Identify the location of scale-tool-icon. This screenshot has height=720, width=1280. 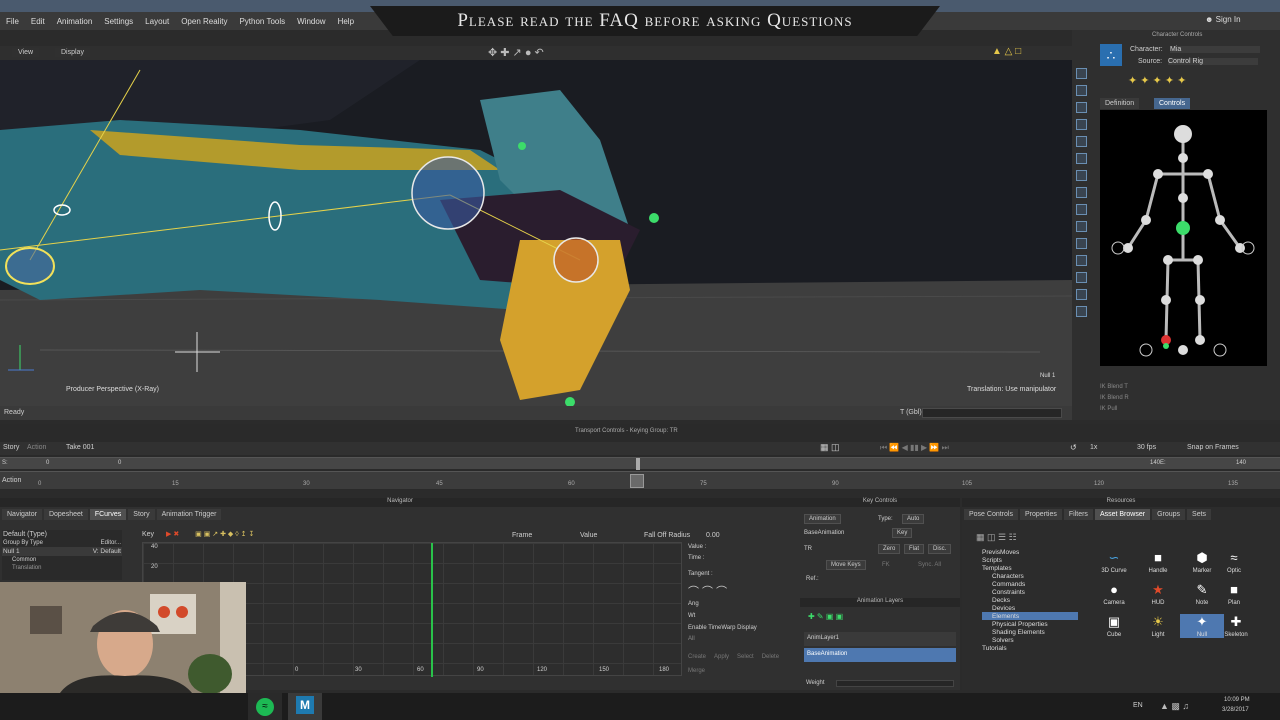
(1081, 124).